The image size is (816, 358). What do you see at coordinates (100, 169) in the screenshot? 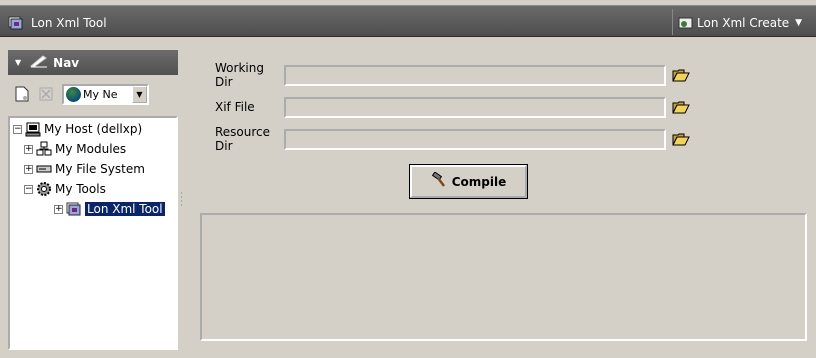
I see `tree-node-label: My File System` at bounding box center [100, 169].